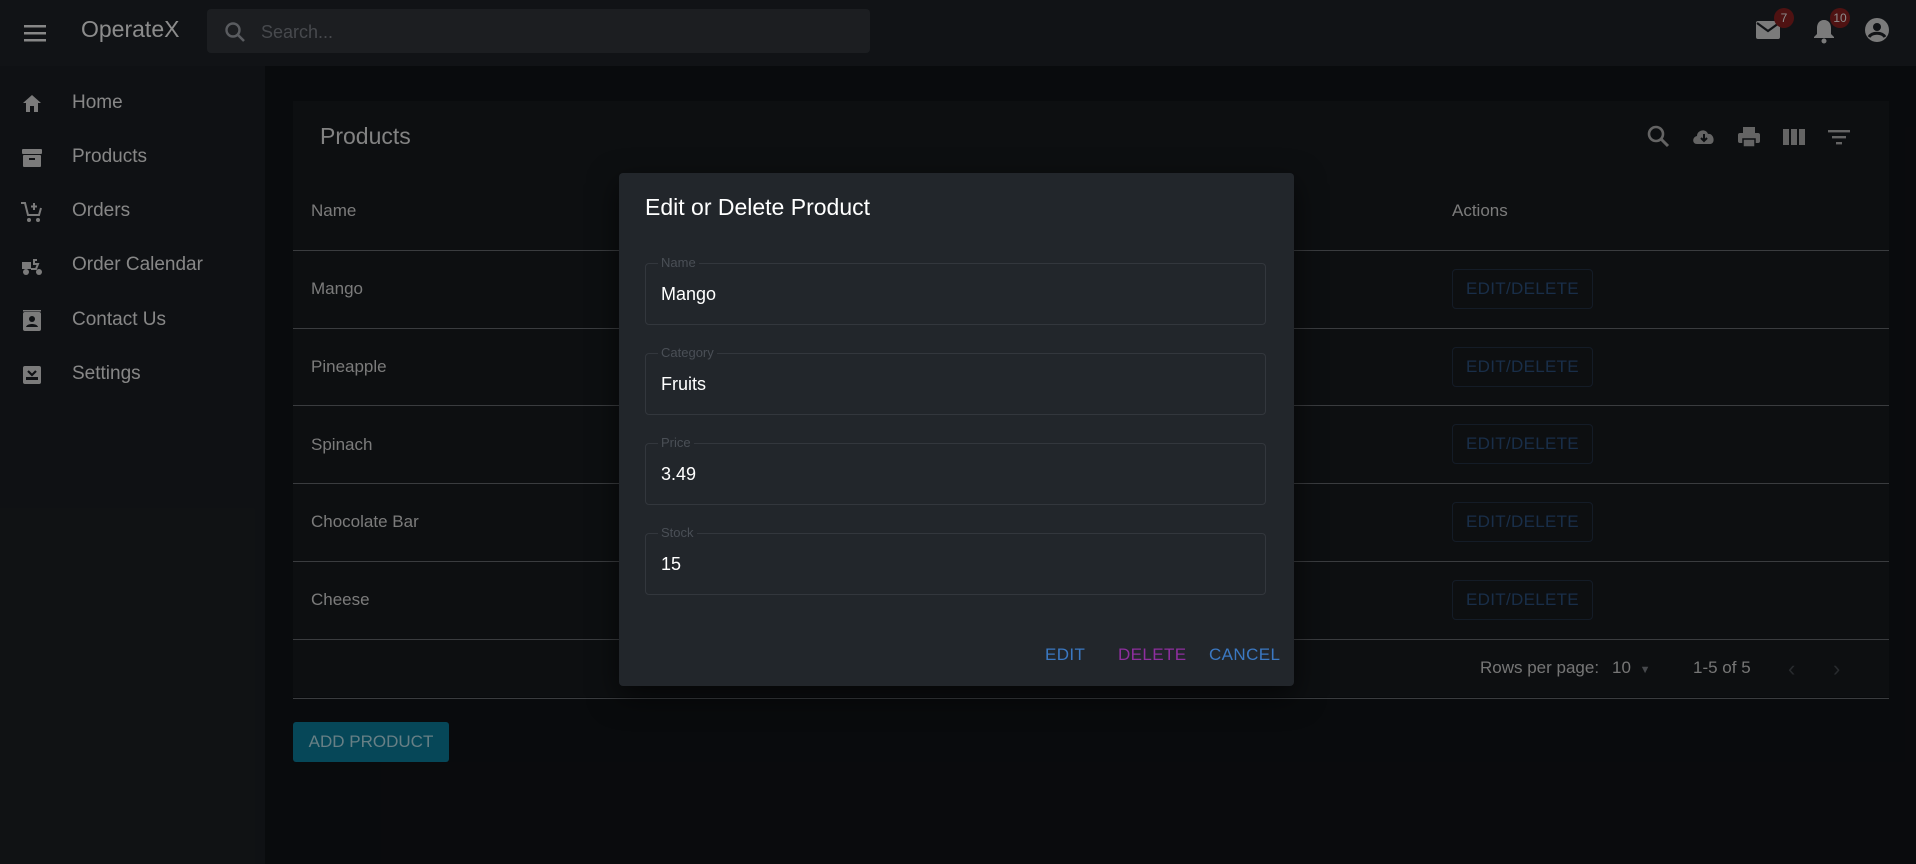  I want to click on cancel-button: CANCEL, so click(1244, 655).